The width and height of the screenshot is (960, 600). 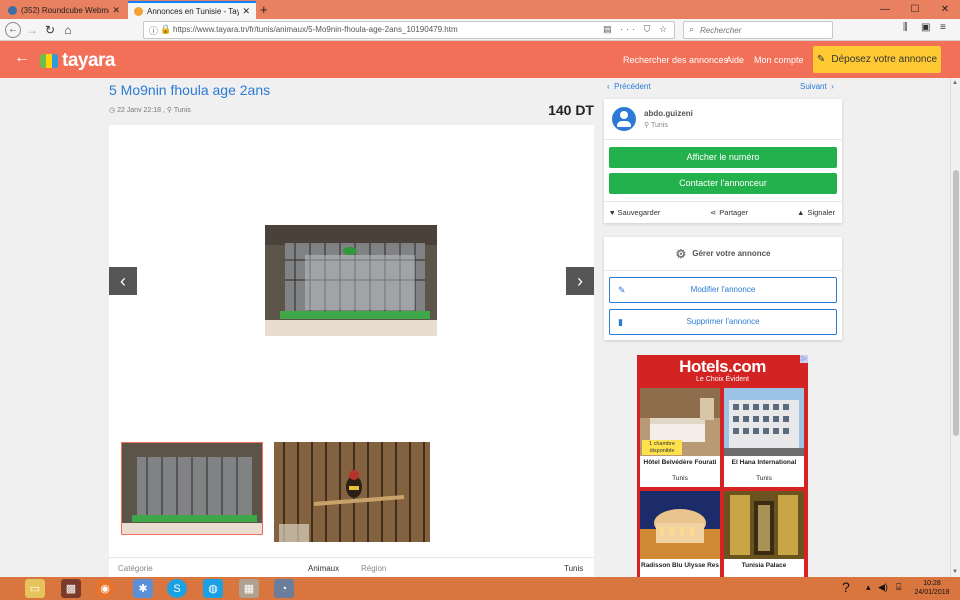 What do you see at coordinates (764, 30) in the screenshot?
I see `browser-search-input` at bounding box center [764, 30].